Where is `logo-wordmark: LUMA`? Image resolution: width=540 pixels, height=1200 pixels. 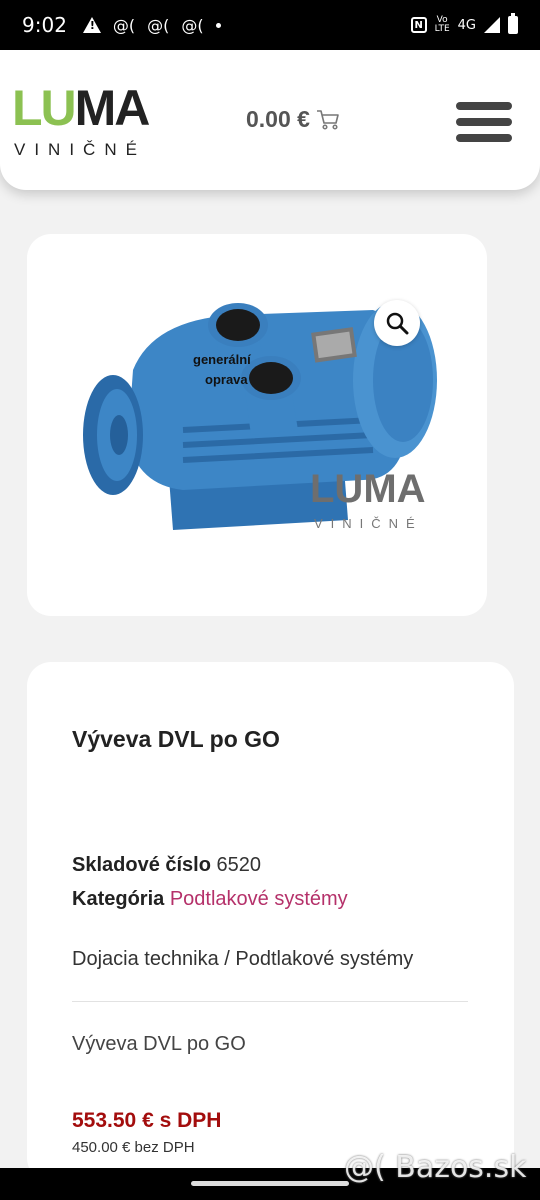
logo-wordmark: LUMA is located at coordinates (81, 108).